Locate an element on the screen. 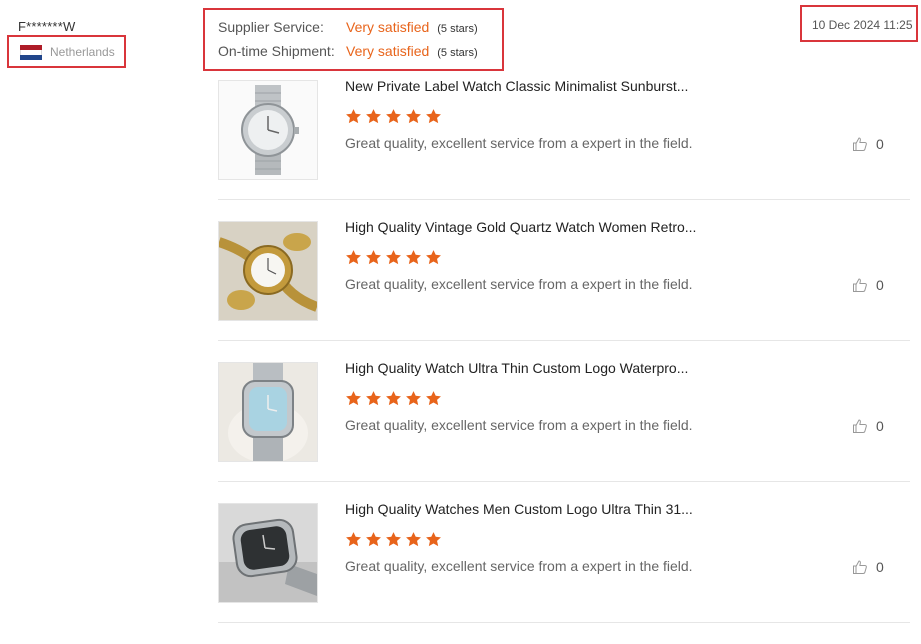 This screenshot has height=644, width=921. supplier-service-rating: Supplier Service: Very satisfied (5 stars) is located at coordinates (348, 27).